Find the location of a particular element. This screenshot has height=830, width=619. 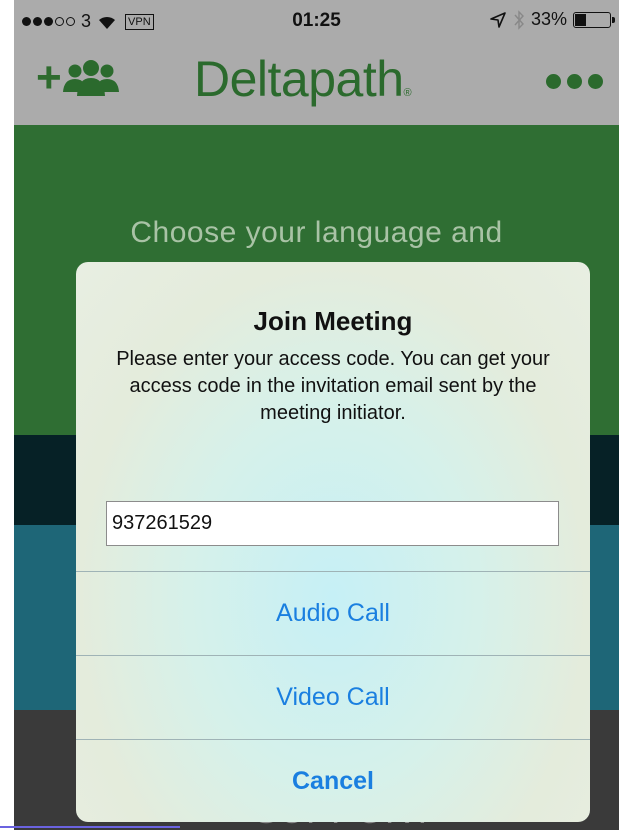

video-call-button: Video Call is located at coordinates (333, 696).